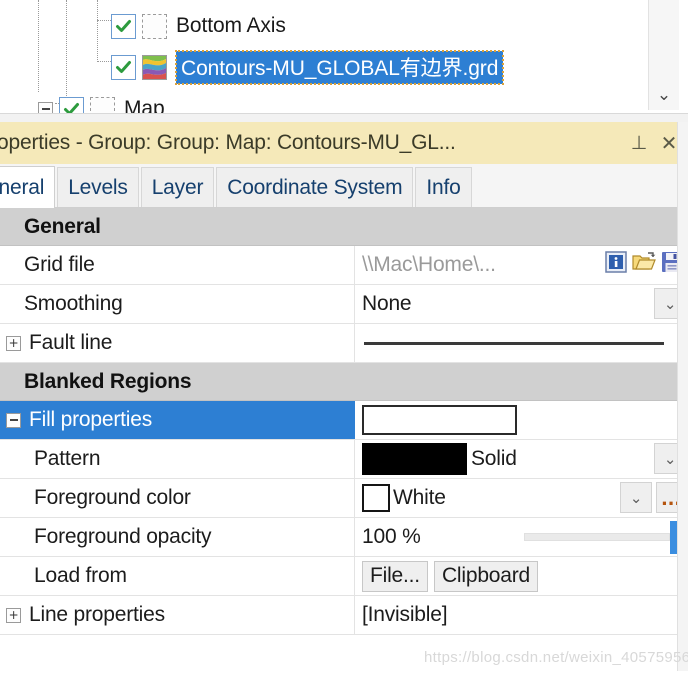 This screenshot has width=688, height=679. I want to click on pattern-value: Solid, so click(494, 458).